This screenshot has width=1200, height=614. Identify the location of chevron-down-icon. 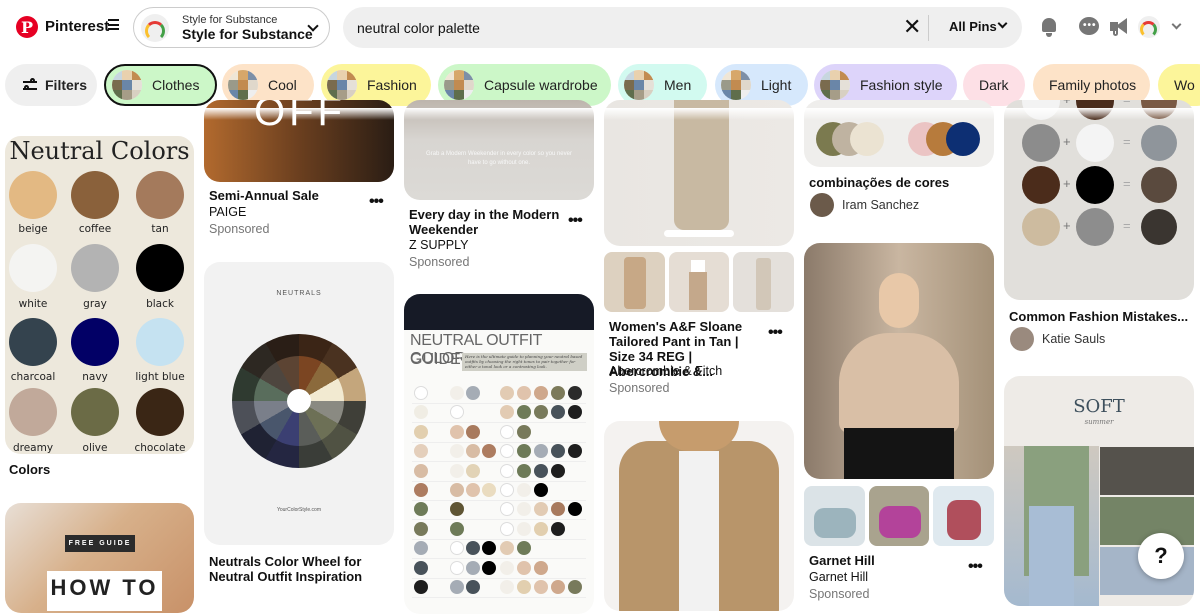
(1176, 24).